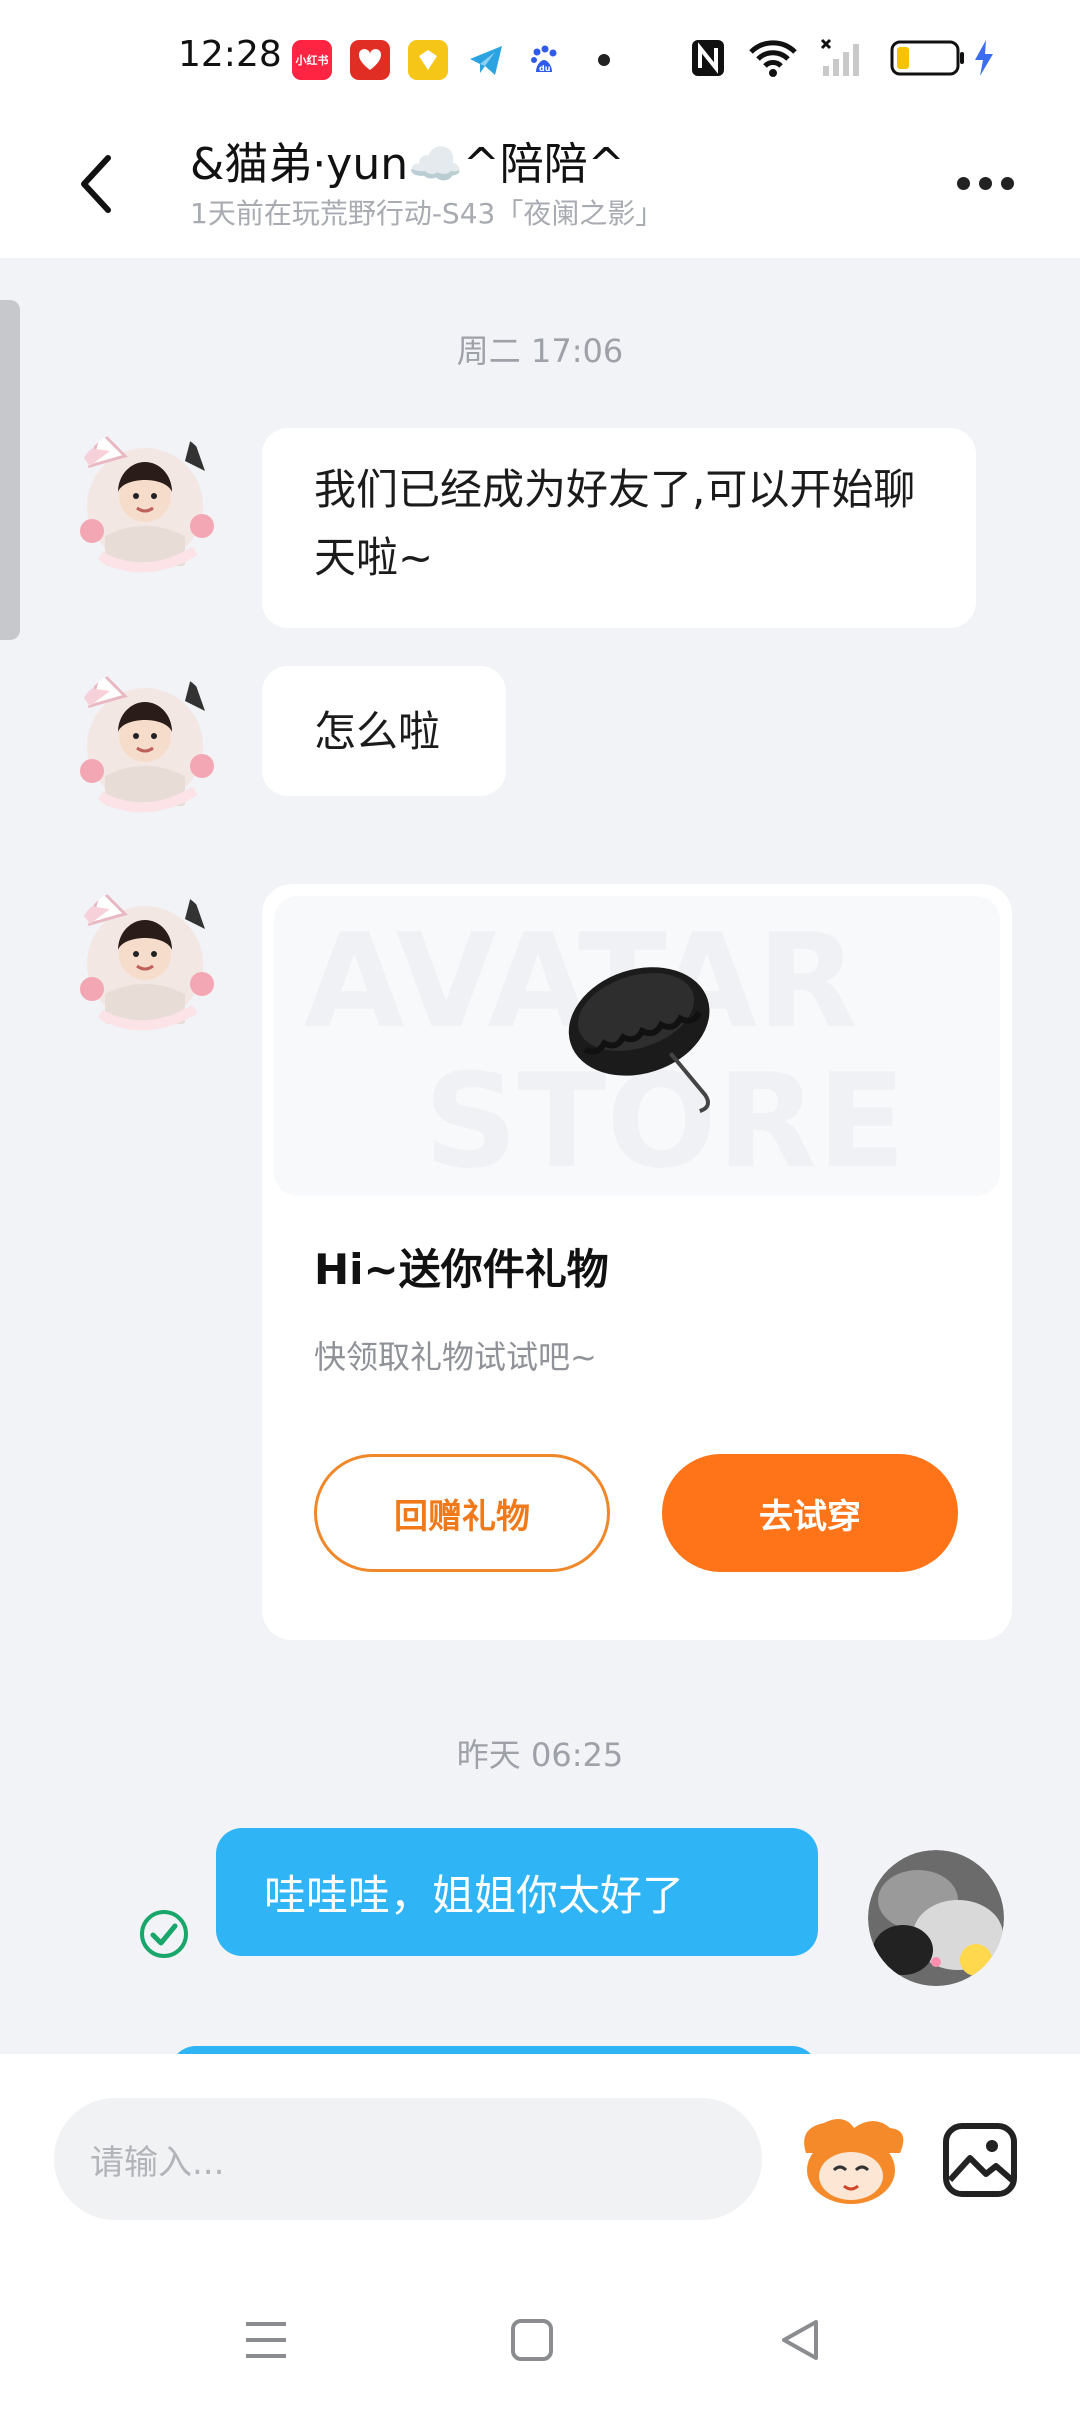  I want to click on menu-icon, so click(266, 2340).